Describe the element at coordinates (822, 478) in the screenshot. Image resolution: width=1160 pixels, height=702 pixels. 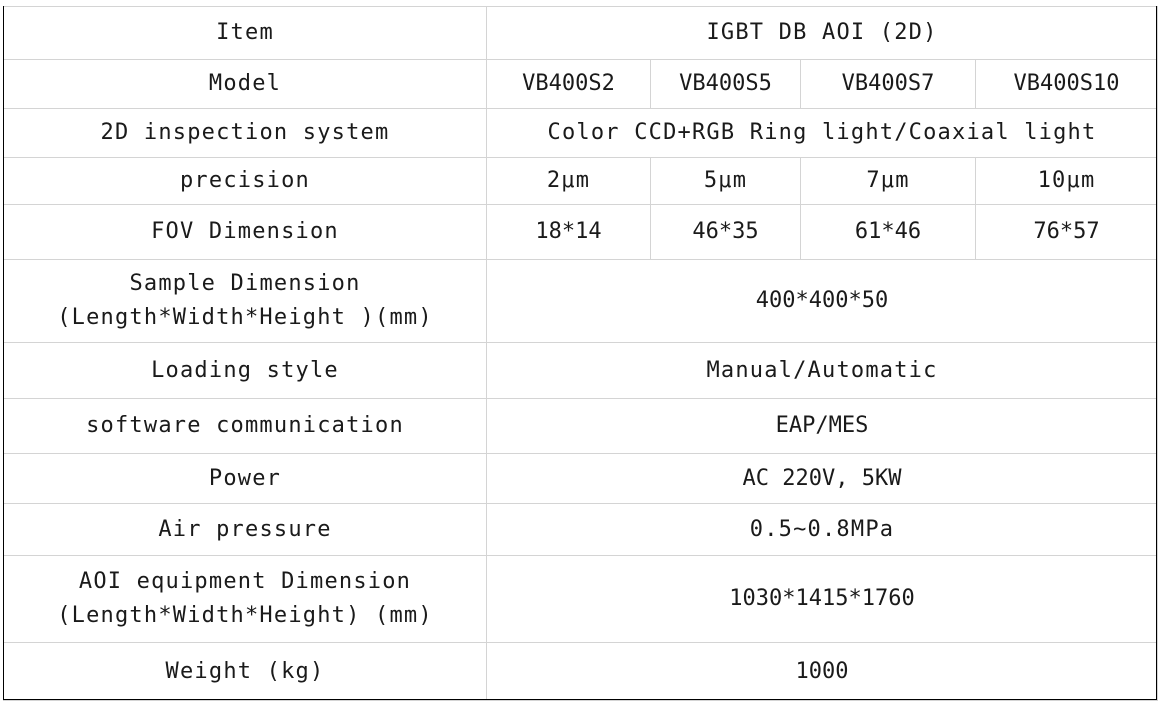
I see `power-value: AC 220V, 5KW` at that location.